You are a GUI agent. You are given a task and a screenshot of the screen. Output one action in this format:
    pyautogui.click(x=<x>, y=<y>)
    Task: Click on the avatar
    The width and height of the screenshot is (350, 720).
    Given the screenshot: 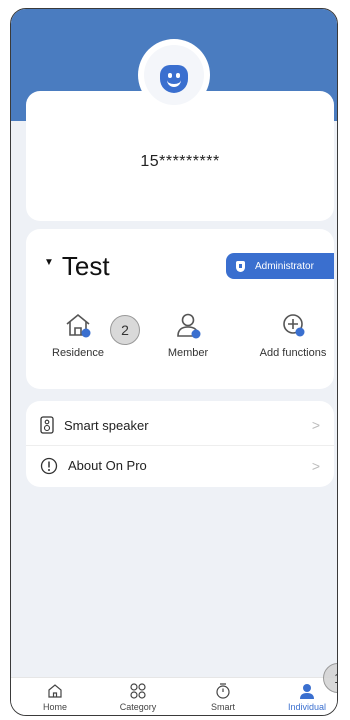 What is the action you would take?
    pyautogui.click(x=174, y=75)
    